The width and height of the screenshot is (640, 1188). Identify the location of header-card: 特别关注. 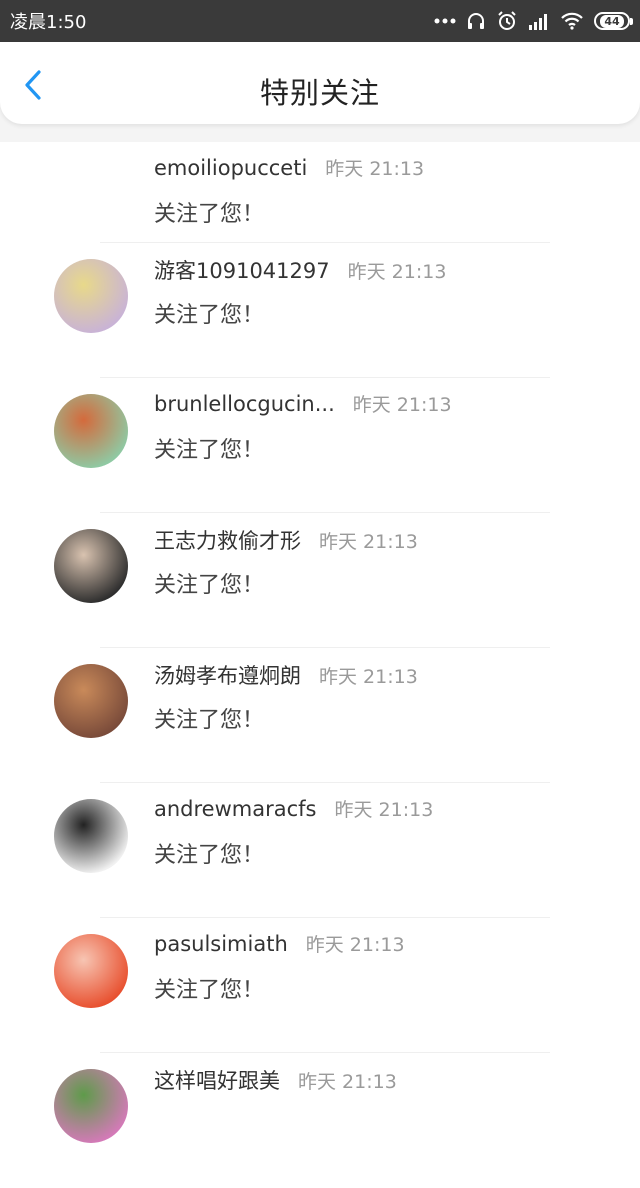
(320, 83).